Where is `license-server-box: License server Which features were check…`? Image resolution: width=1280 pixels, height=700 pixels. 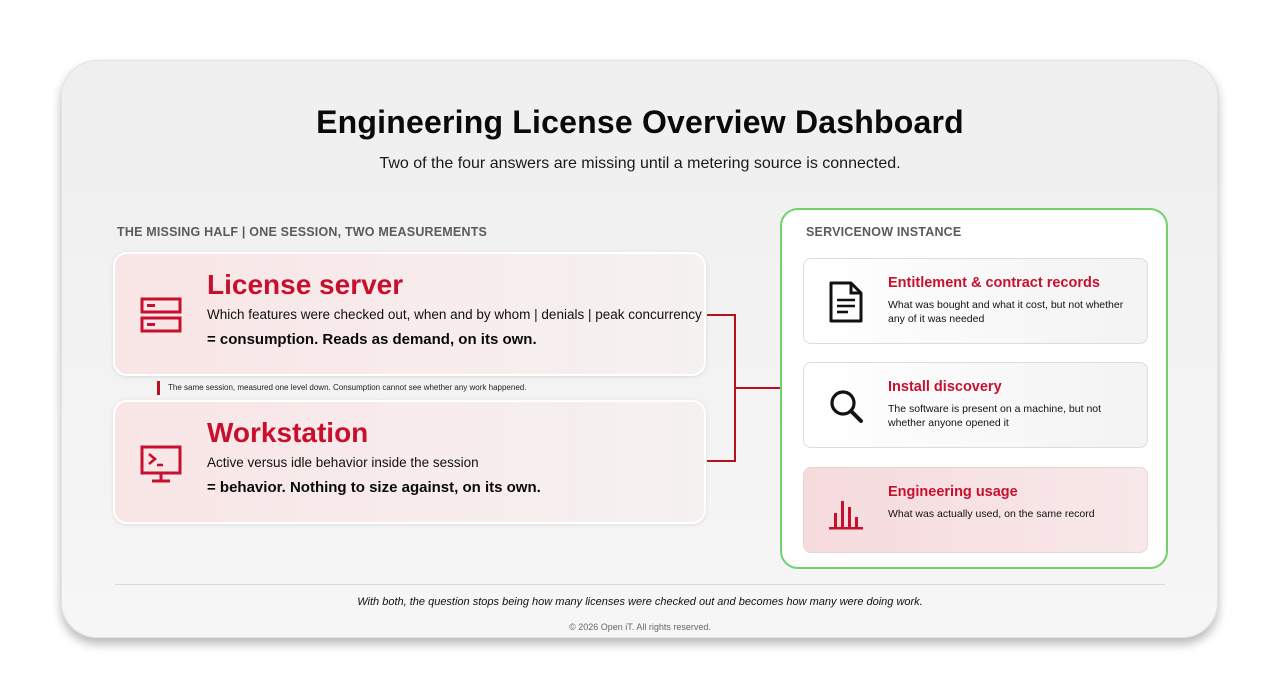
license-server-box: License server Which features were check… is located at coordinates (409, 314).